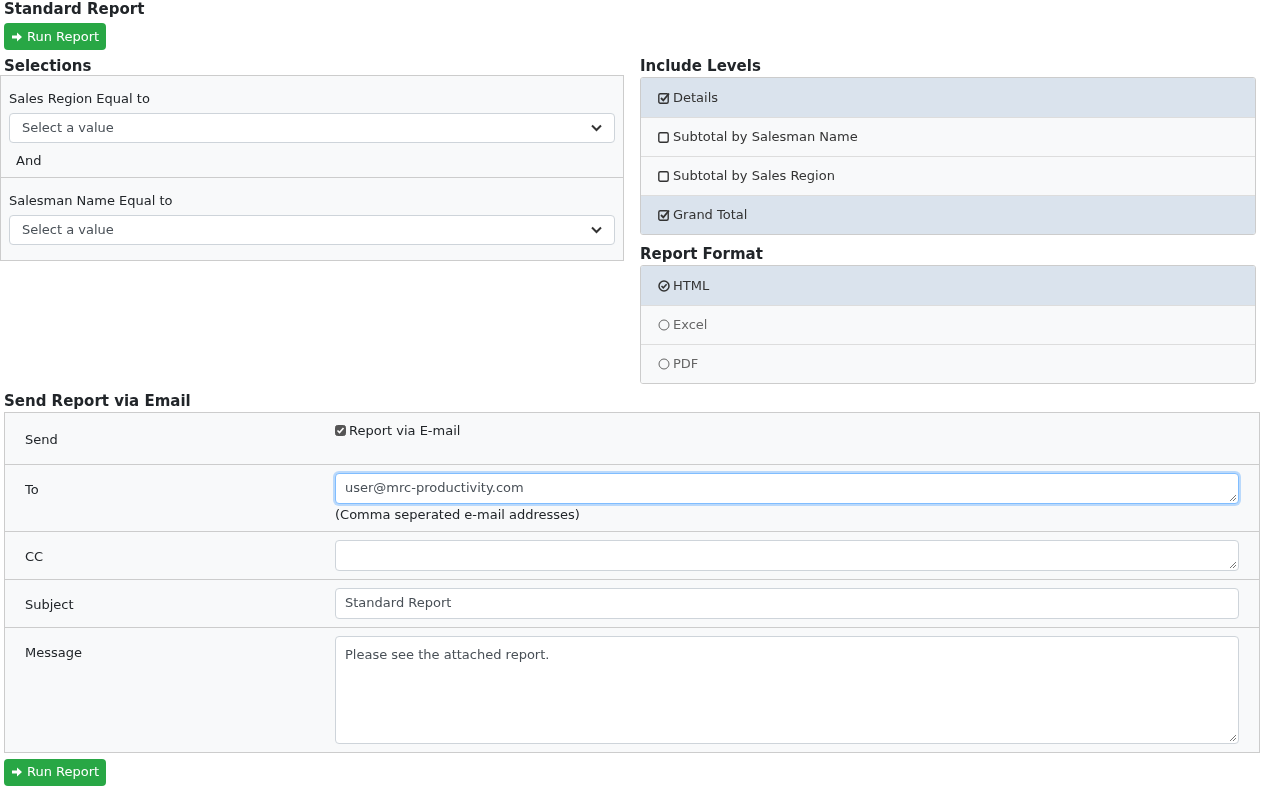 Image resolution: width=1275 pixels, height=796 pixels. What do you see at coordinates (948, 324) in the screenshot?
I see `format-option: Excel` at bounding box center [948, 324].